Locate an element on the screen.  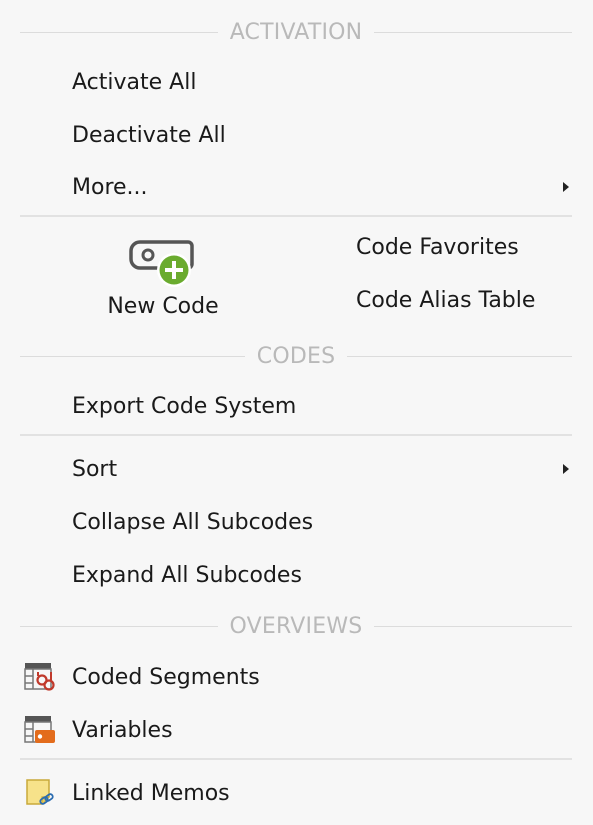
menu-item-label: Deactivate All is located at coordinates (149, 135).